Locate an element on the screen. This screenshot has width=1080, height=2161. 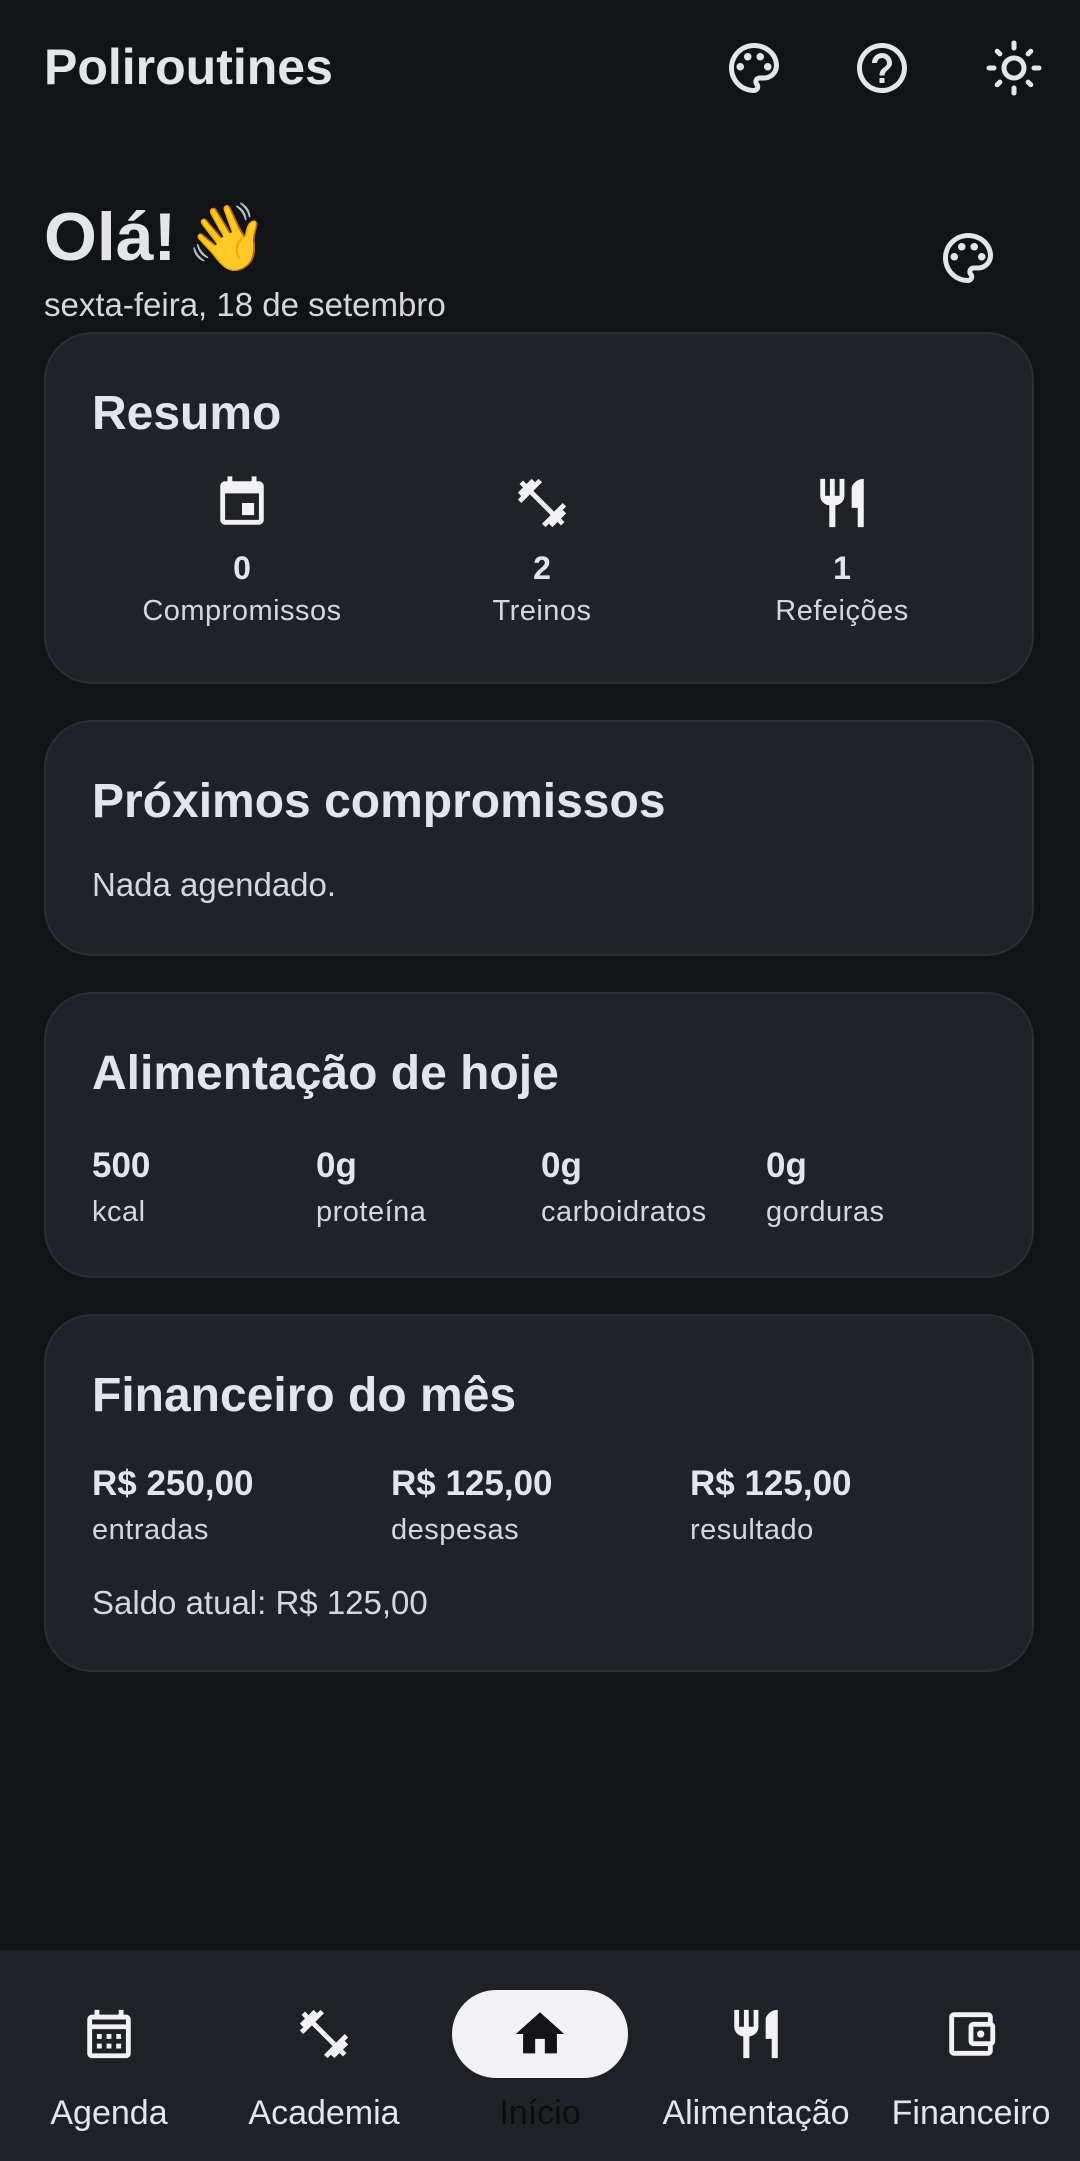
nutrition-stat-kcal: 500 kcal is located at coordinates (121, 1187).